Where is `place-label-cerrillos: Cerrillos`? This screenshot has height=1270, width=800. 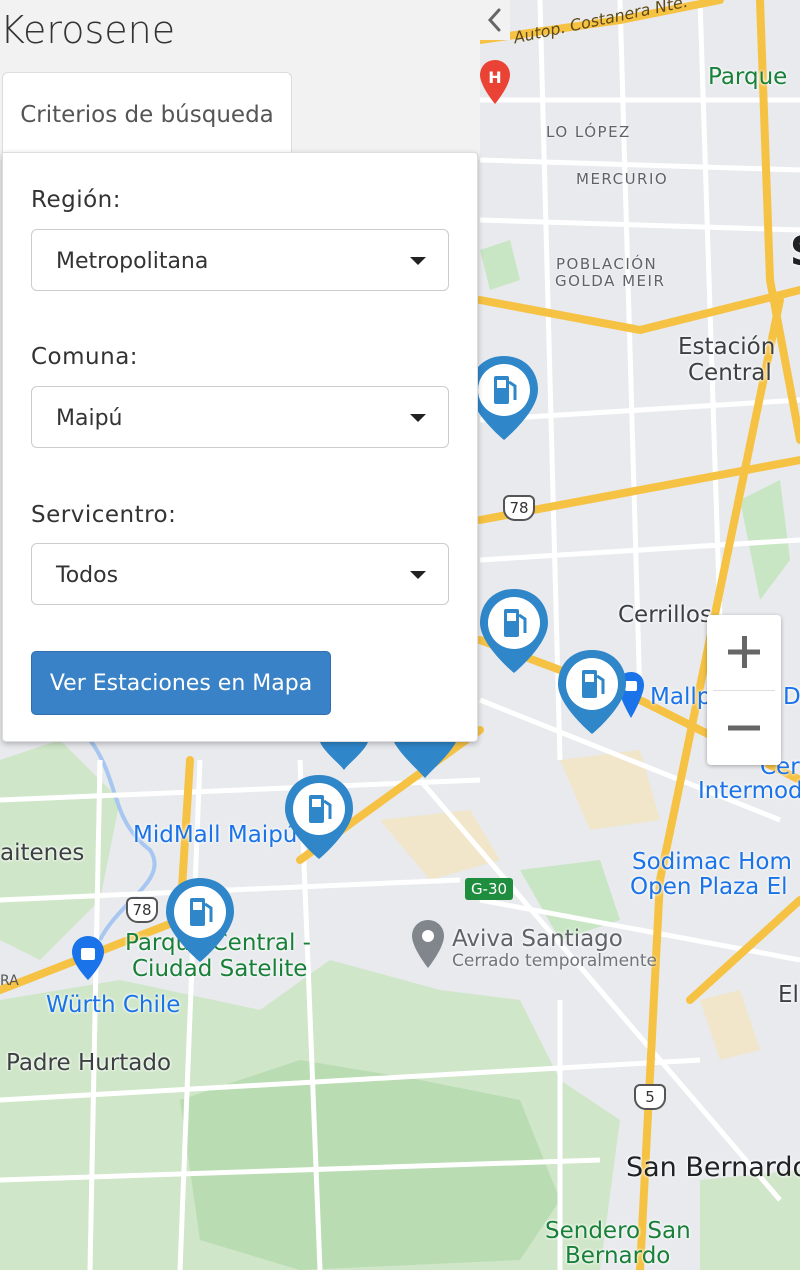 place-label-cerrillos: Cerrillos is located at coordinates (665, 615).